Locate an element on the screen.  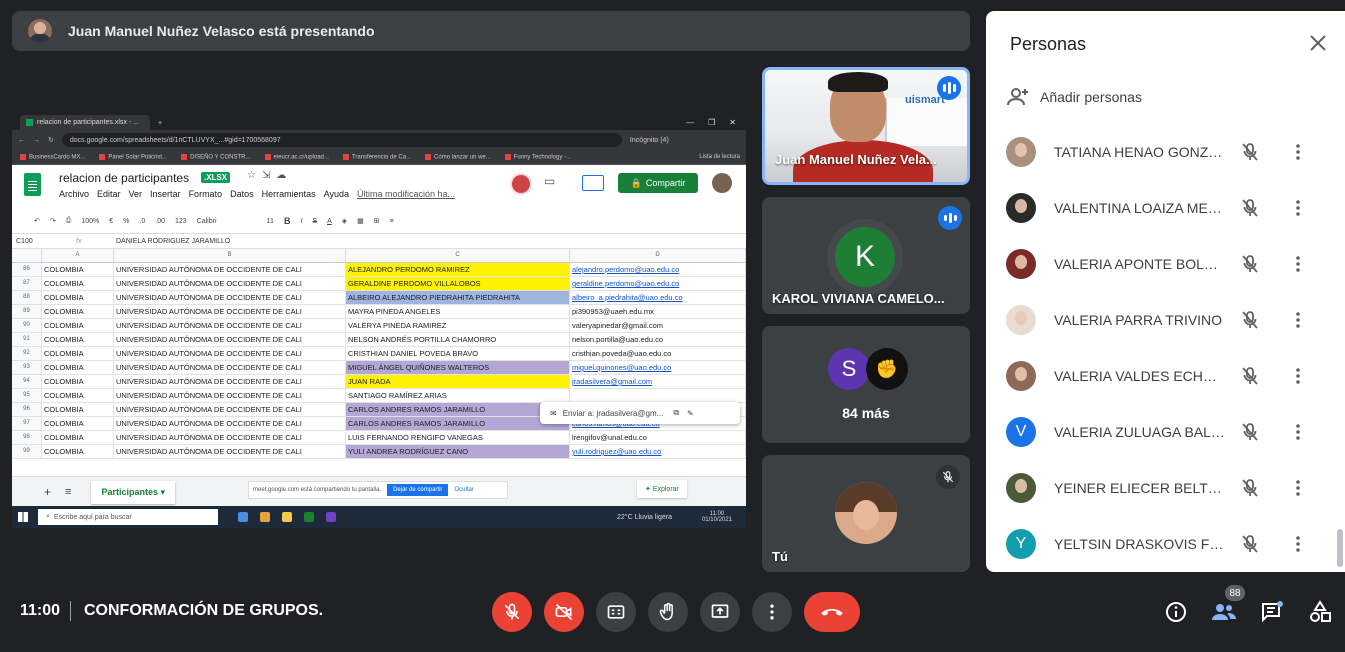
table-cell: albeiro_a.piedrahita@uao.edu.co is located at coordinates (658, 297).